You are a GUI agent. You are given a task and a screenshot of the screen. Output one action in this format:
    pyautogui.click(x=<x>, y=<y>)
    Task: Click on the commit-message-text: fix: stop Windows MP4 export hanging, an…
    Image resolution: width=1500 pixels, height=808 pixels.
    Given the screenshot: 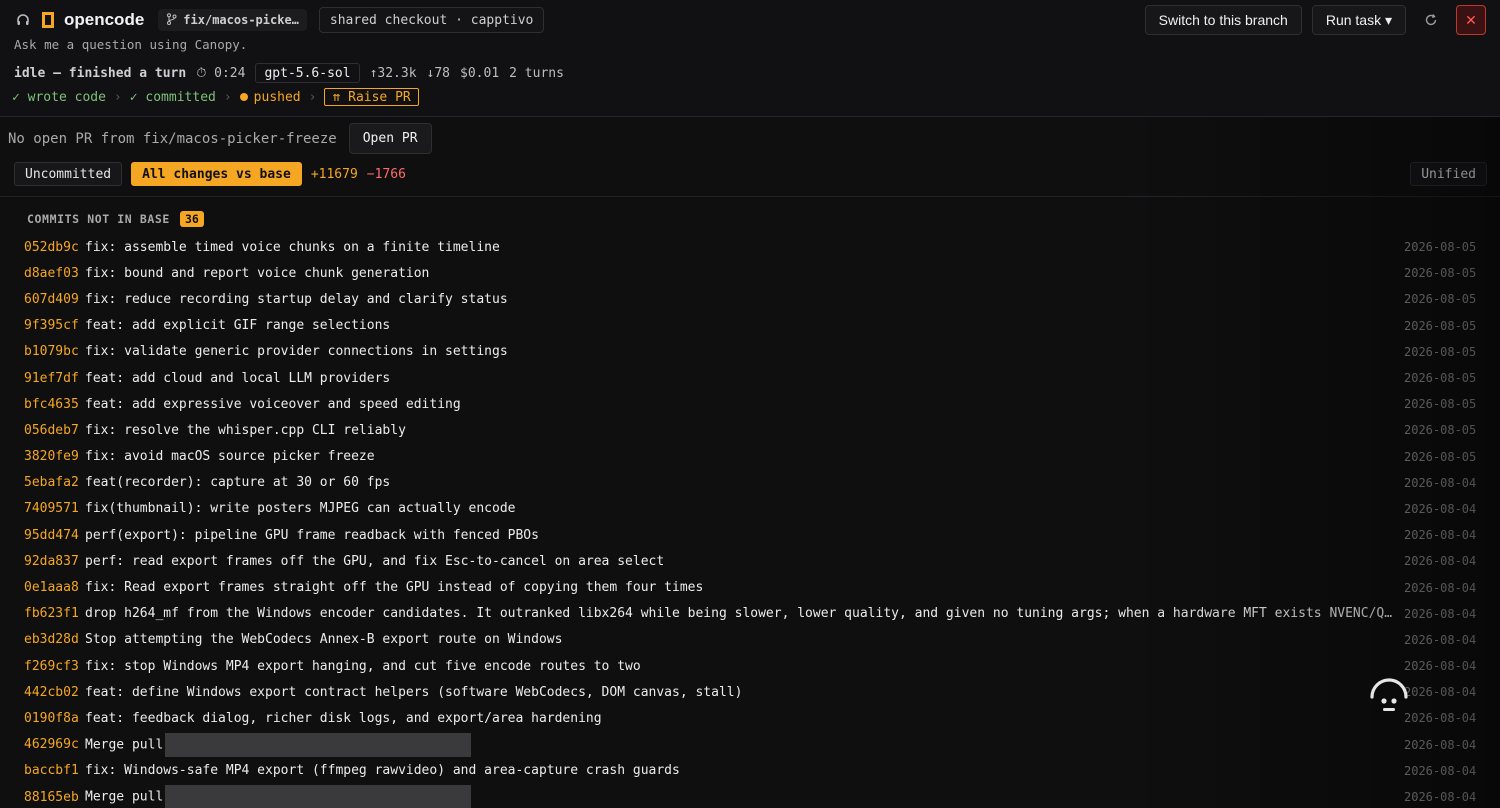 What is the action you would take?
    pyautogui.click(x=363, y=666)
    